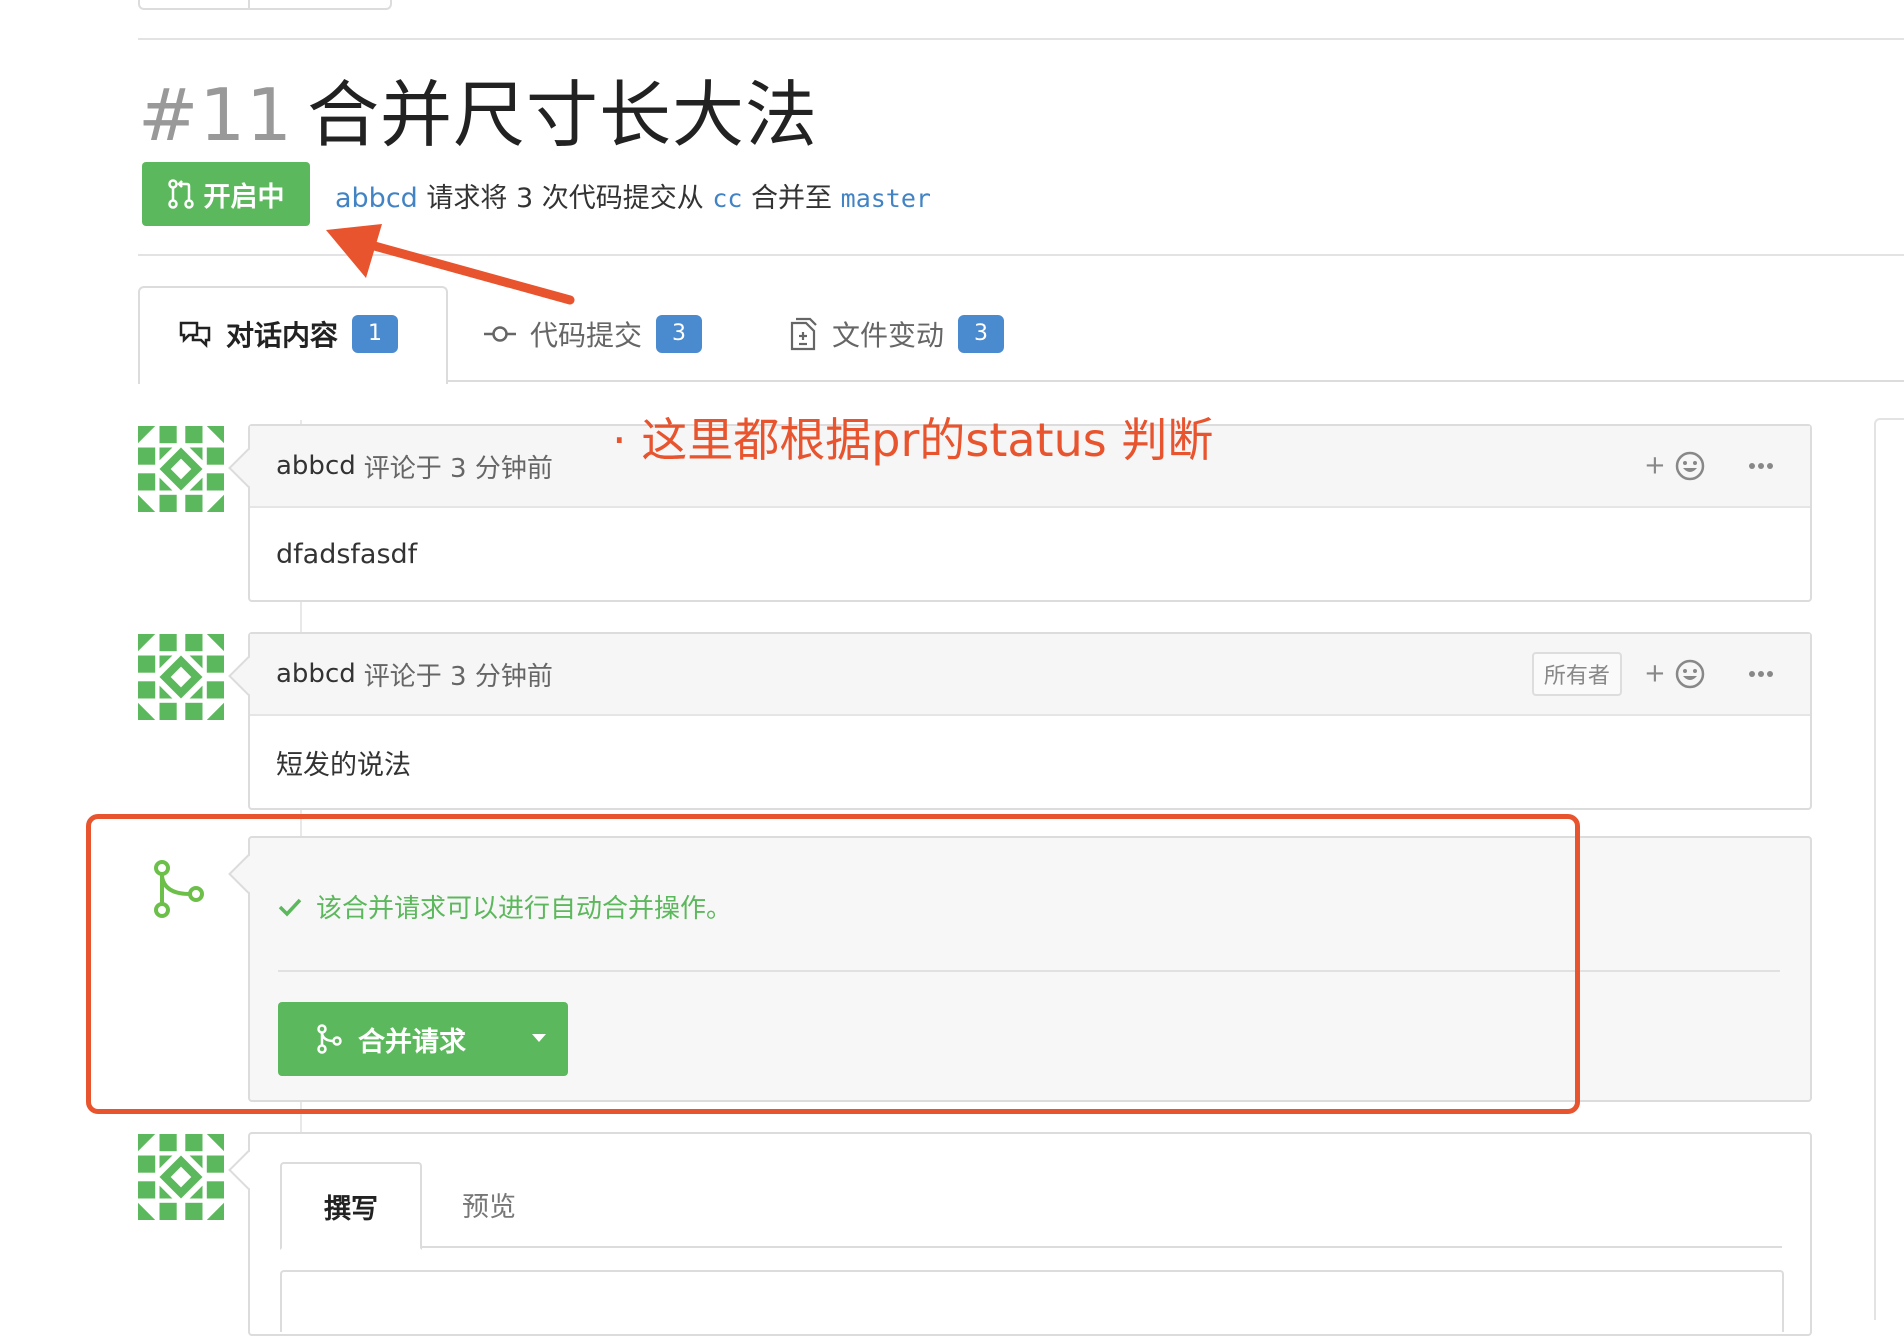 The width and height of the screenshot is (1904, 1336). I want to click on tab-label: 对话内容, so click(282, 335).